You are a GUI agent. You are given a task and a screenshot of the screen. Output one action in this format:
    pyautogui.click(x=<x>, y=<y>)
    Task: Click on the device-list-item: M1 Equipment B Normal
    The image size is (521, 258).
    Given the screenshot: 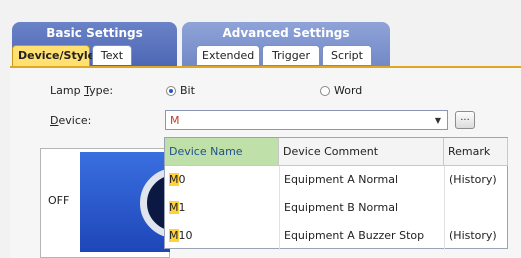 What is the action you would take?
    pyautogui.click(x=336, y=208)
    